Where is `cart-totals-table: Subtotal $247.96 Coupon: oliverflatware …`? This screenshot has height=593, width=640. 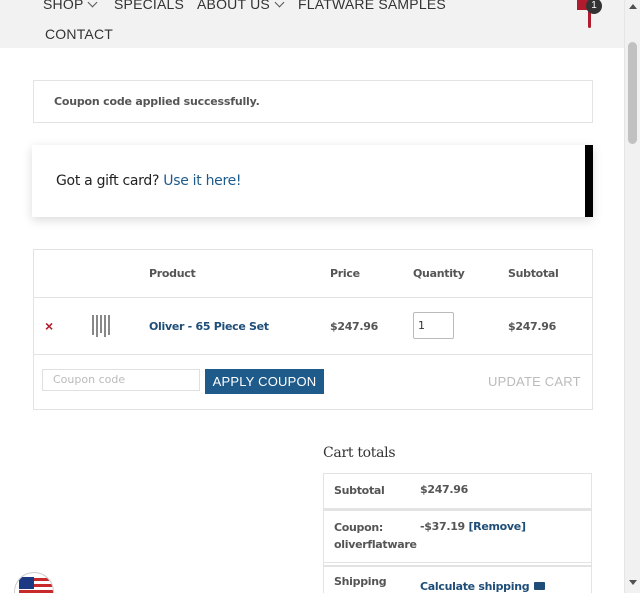
cart-totals-table: Subtotal $247.96 Coupon: oliverflatware … is located at coordinates (457, 533).